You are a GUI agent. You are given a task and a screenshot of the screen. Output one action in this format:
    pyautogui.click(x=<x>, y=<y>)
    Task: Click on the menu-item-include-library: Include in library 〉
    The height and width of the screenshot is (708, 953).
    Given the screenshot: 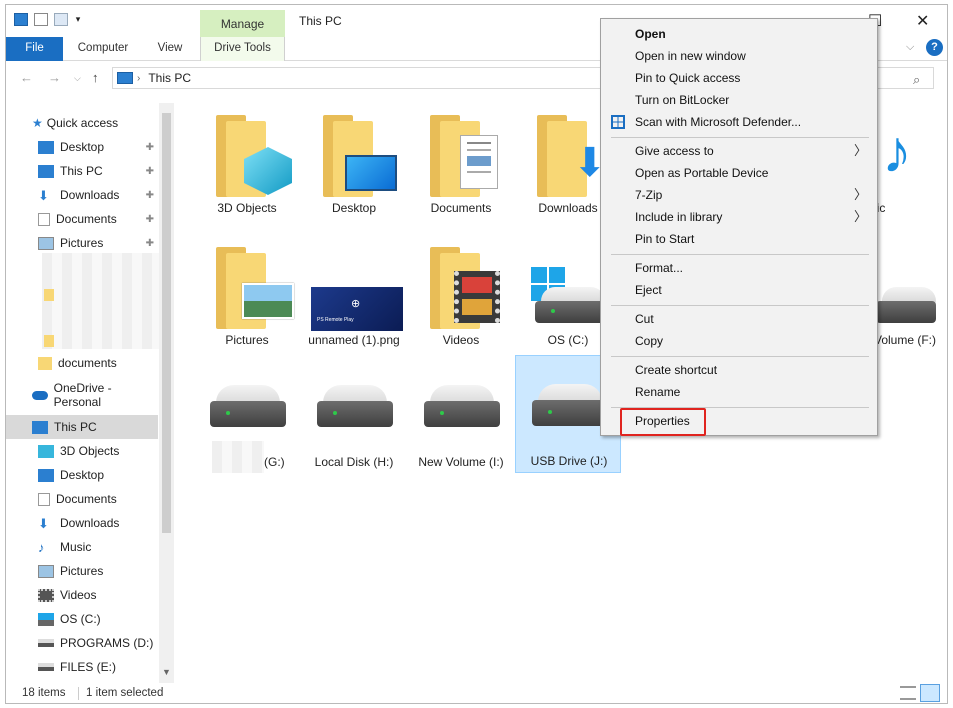 What is the action you would take?
    pyautogui.click(x=739, y=217)
    